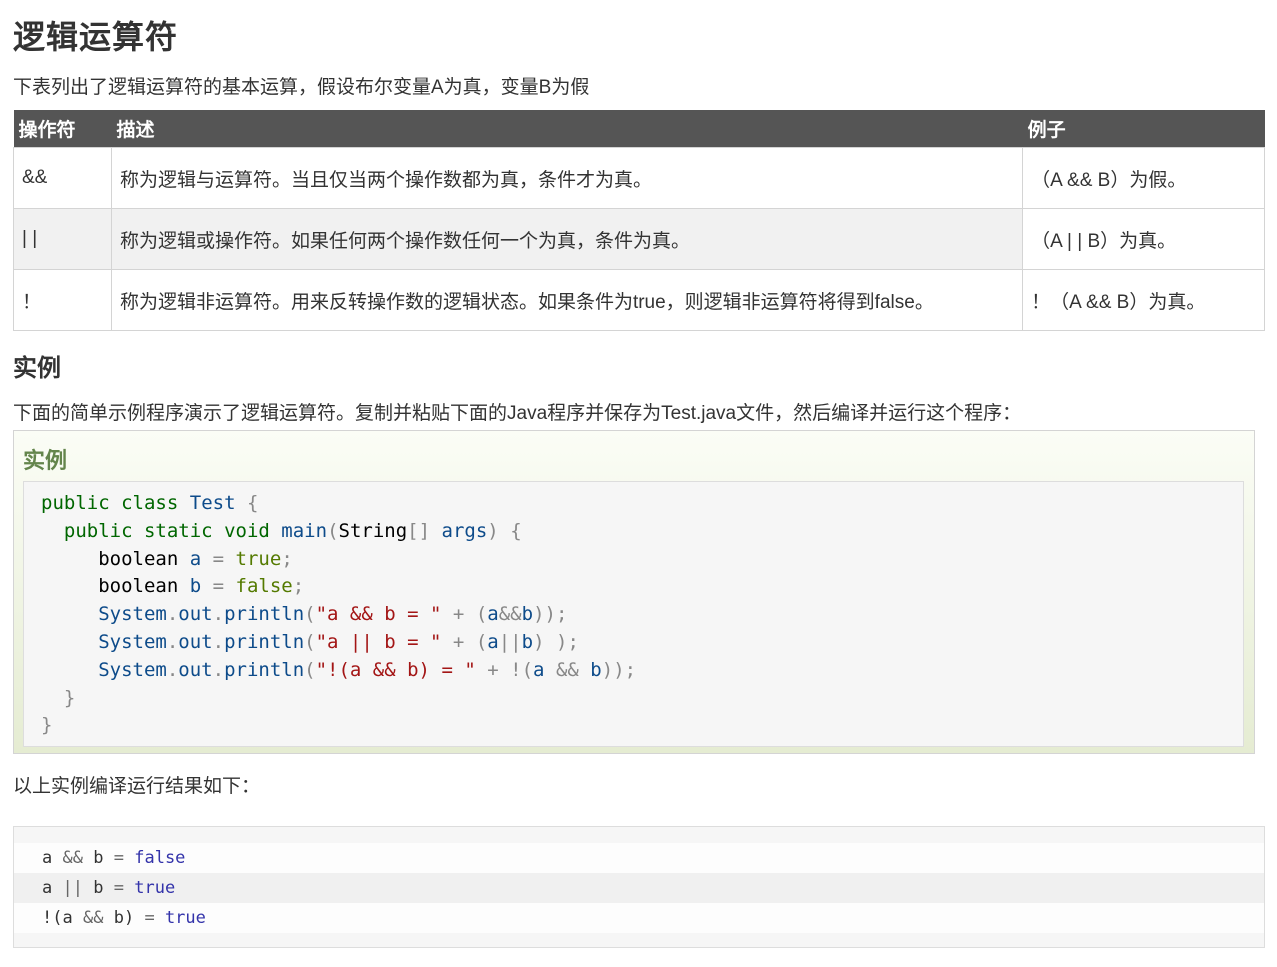  What do you see at coordinates (45, 460) in the screenshot?
I see `example-title: 实例` at bounding box center [45, 460].